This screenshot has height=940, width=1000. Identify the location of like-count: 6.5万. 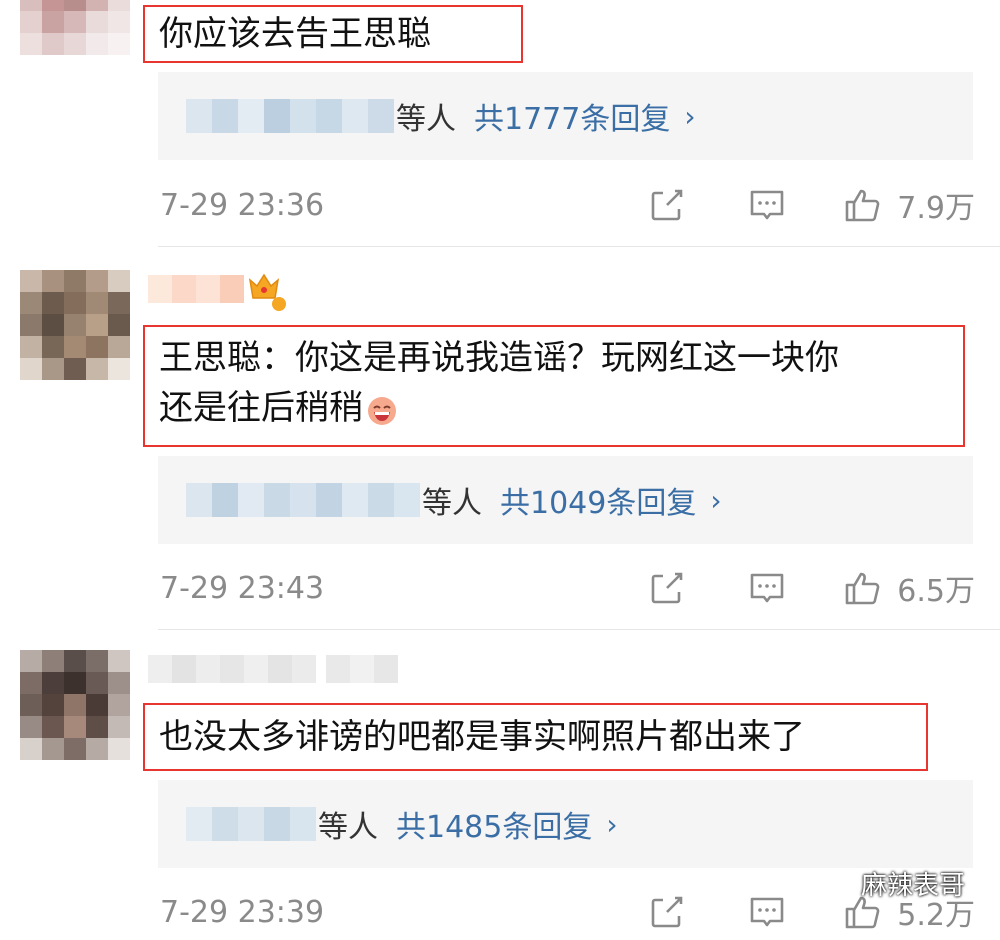
(936, 591).